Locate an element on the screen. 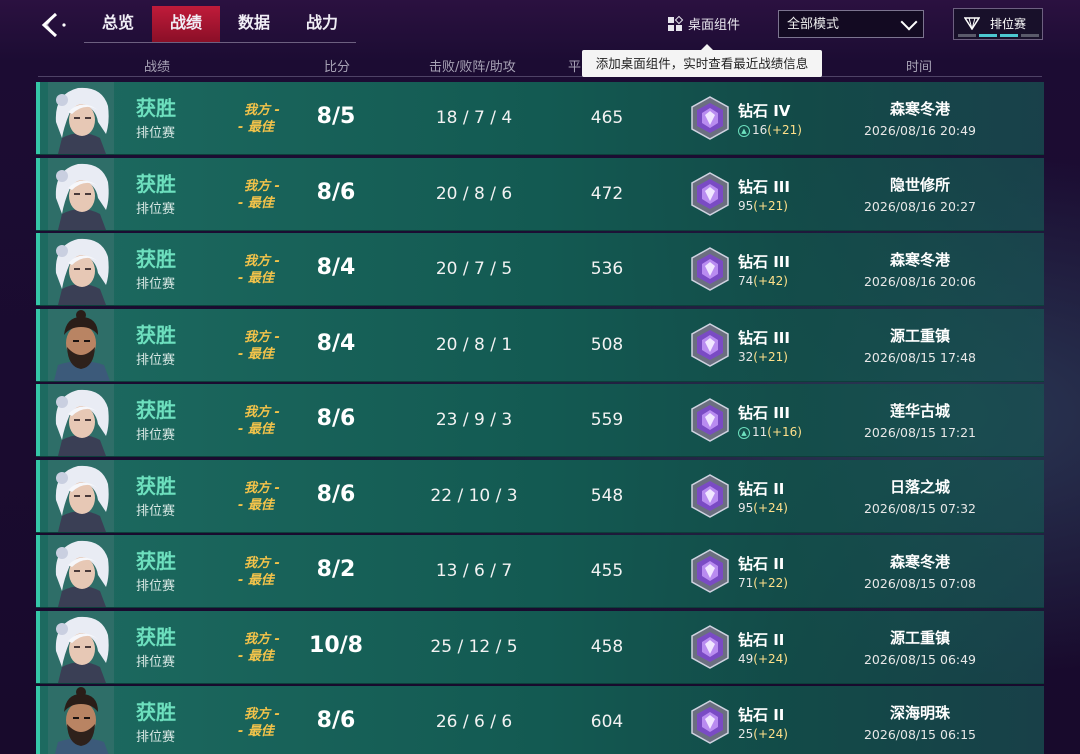  col-record: 战绩 is located at coordinates (157, 67).